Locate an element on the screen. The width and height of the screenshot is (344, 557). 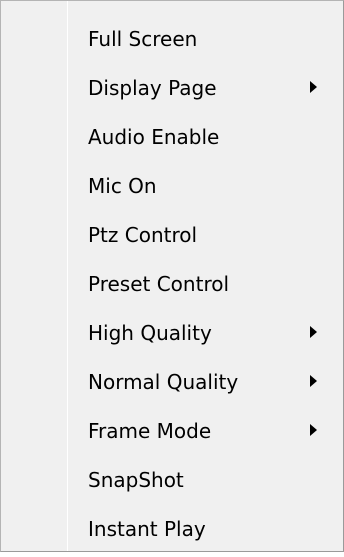
menu-item-label: SnapShot is located at coordinates (136, 480).